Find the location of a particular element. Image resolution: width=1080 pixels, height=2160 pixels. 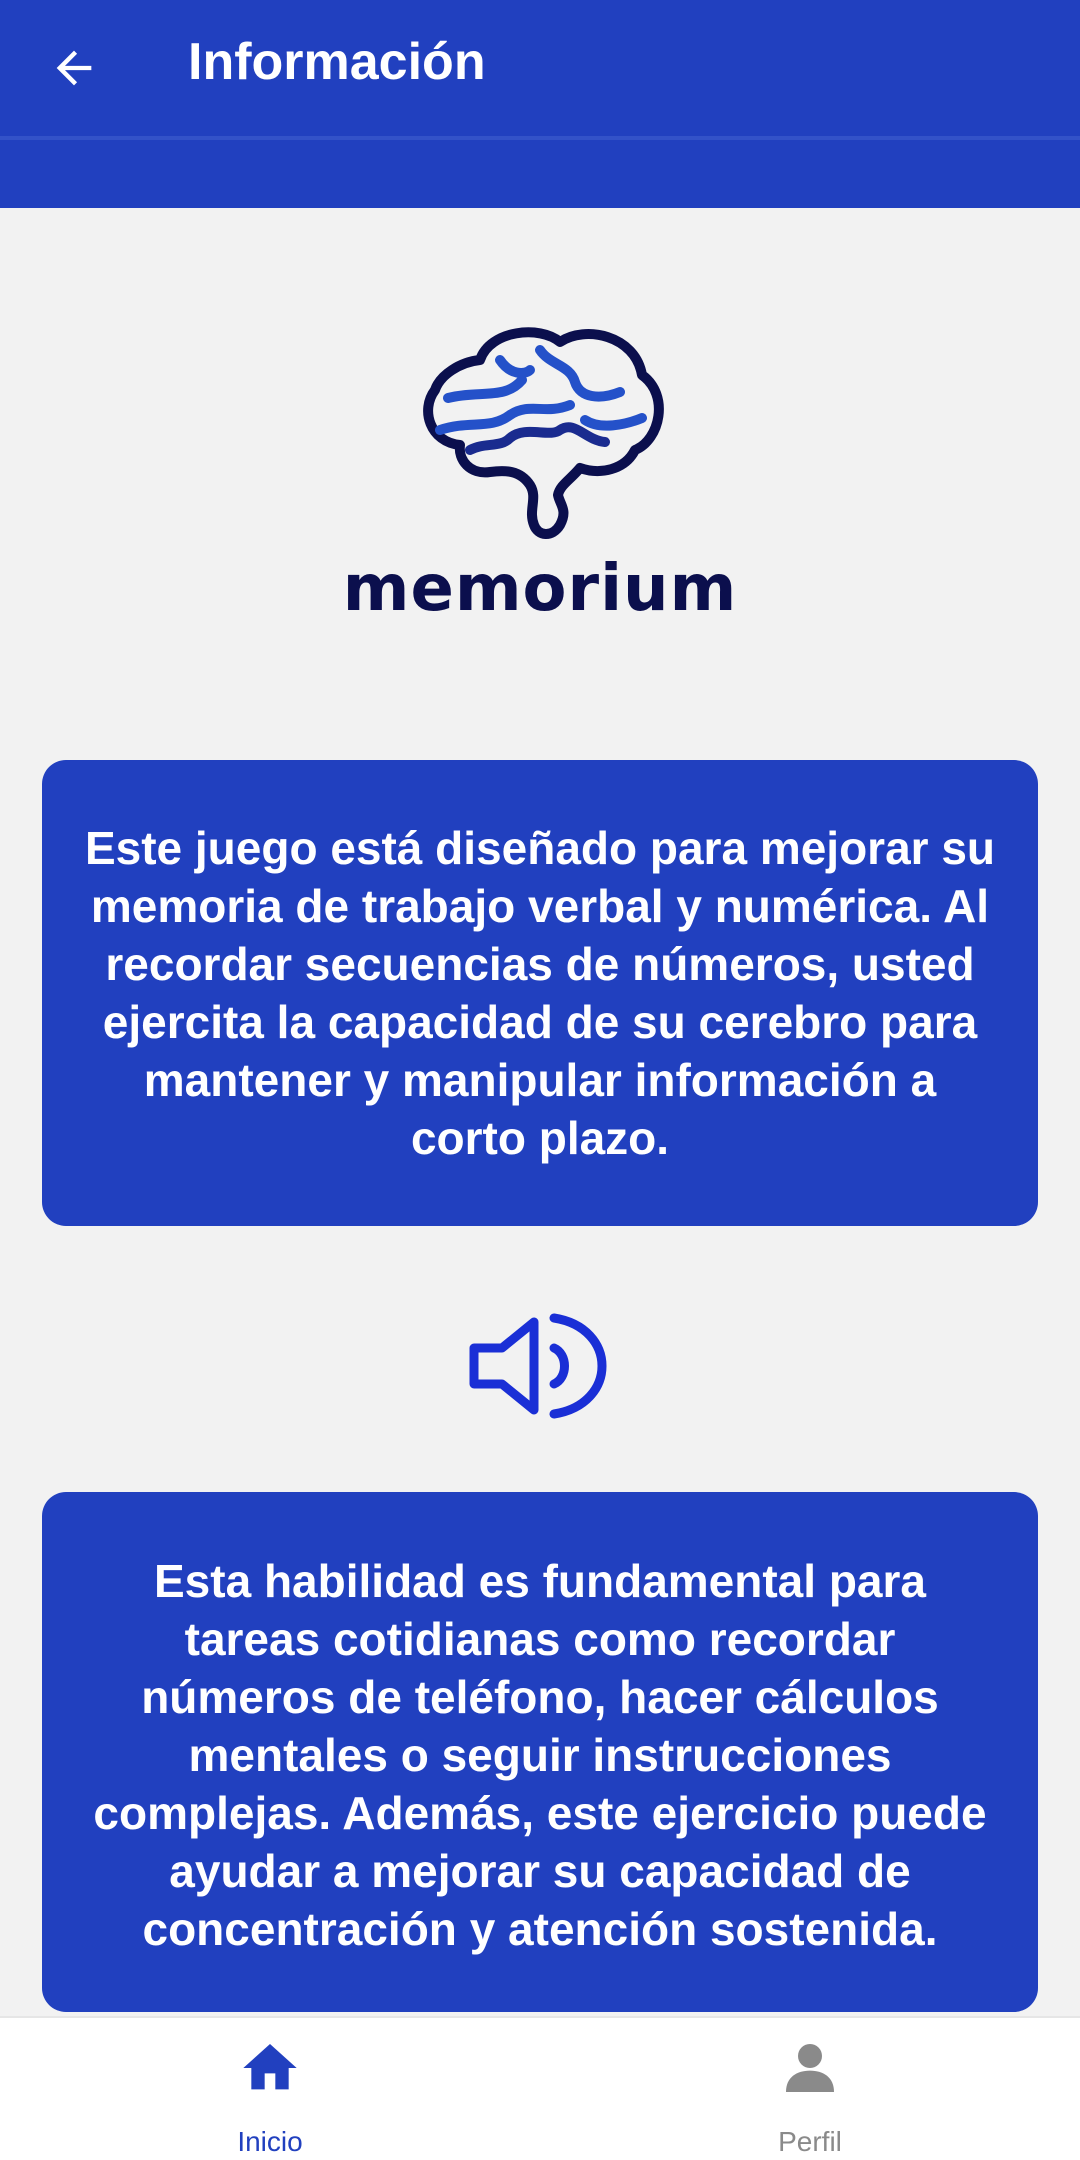

app-bar: Información is located at coordinates (540, 68).